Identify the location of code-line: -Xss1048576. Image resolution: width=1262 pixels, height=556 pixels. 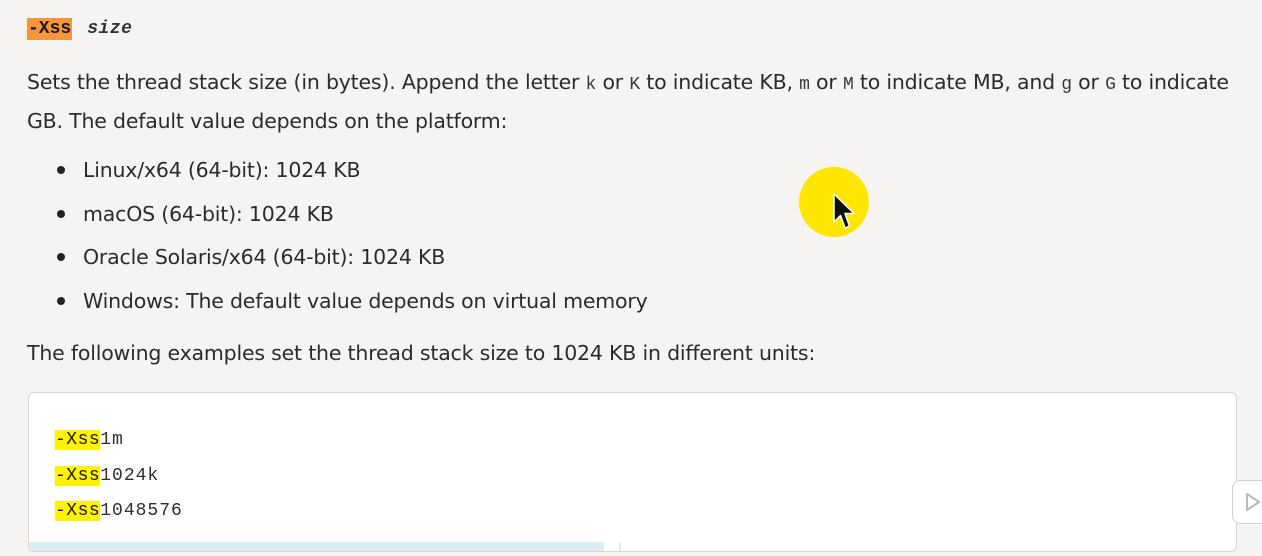
(119, 512).